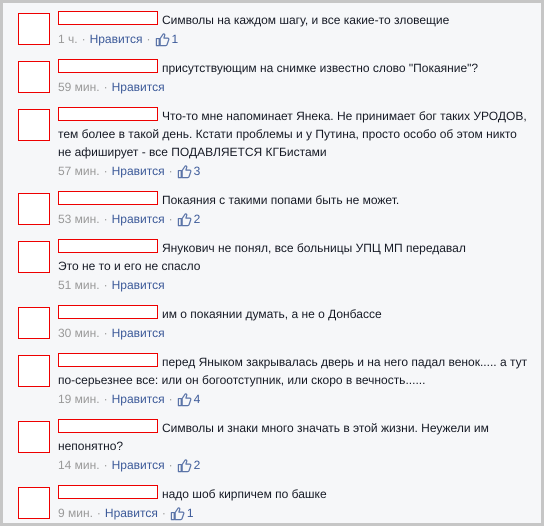 Image resolution: width=544 pixels, height=526 pixels. What do you see at coordinates (79, 285) in the screenshot?
I see `comment-time: 51 мин.` at bounding box center [79, 285].